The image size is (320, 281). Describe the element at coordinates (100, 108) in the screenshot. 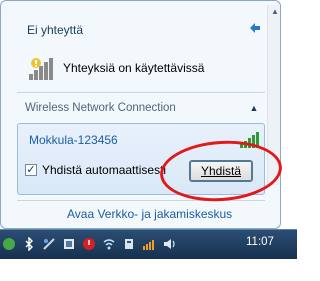

I see `section-header: Wireless Network Connection` at that location.